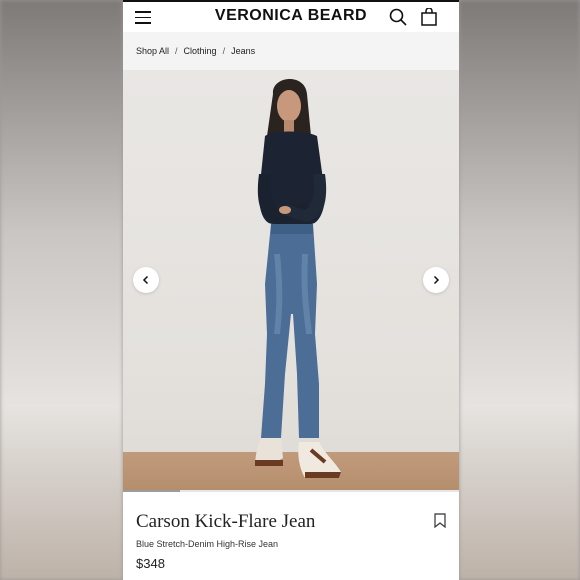 The image size is (580, 580). Describe the element at coordinates (243, 51) in the screenshot. I see `breadcrumb-jeans: Jeans` at that location.